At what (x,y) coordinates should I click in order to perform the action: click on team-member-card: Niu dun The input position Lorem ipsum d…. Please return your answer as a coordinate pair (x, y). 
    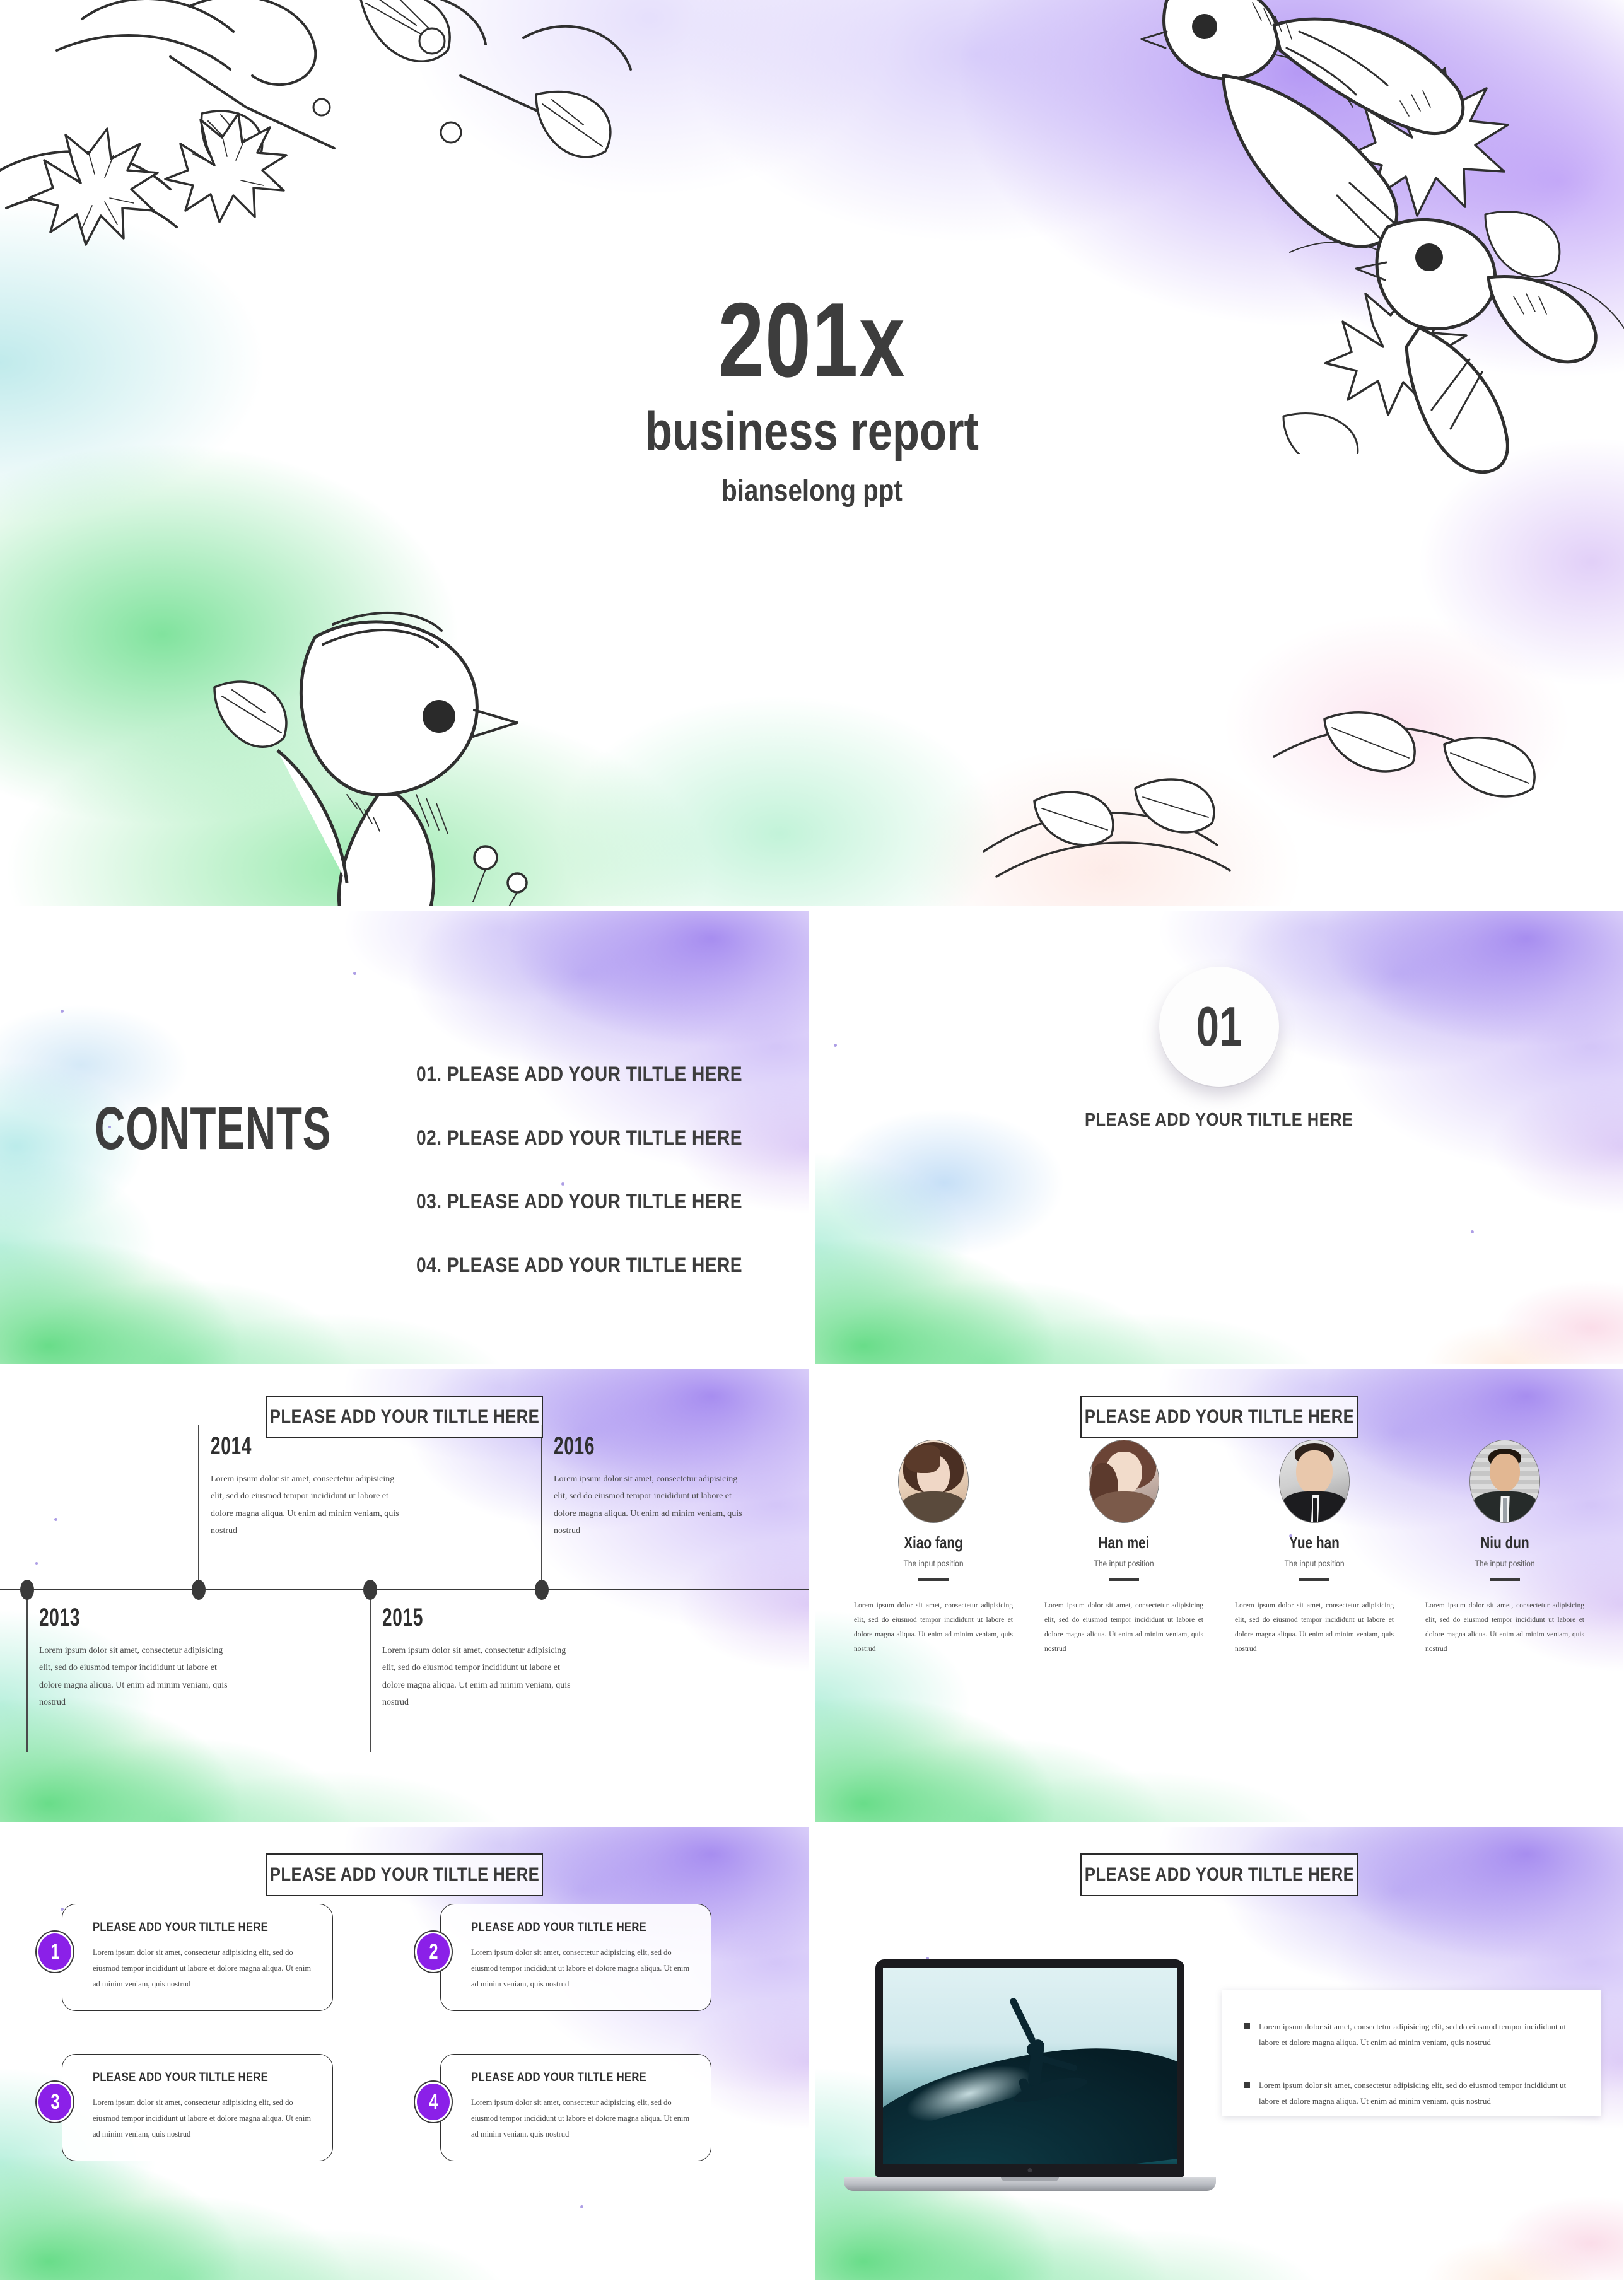
    Looking at the image, I should click on (1504, 1548).